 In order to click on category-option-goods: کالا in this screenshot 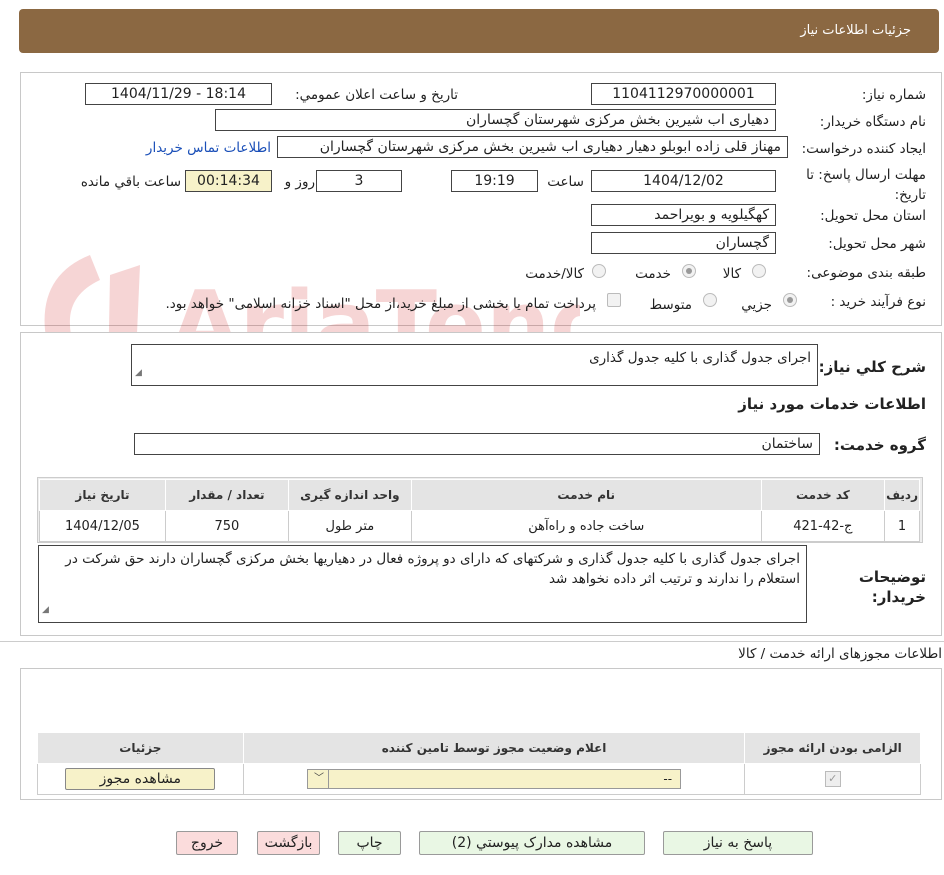, I will do `click(731, 274)`.